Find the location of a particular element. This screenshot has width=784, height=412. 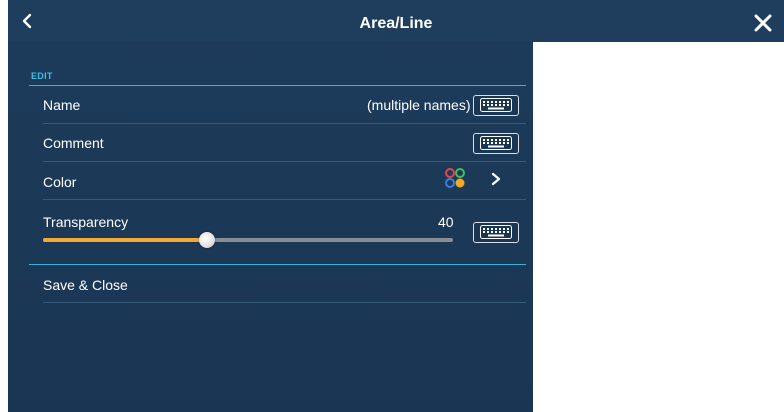

close-button is located at coordinates (763, 23).